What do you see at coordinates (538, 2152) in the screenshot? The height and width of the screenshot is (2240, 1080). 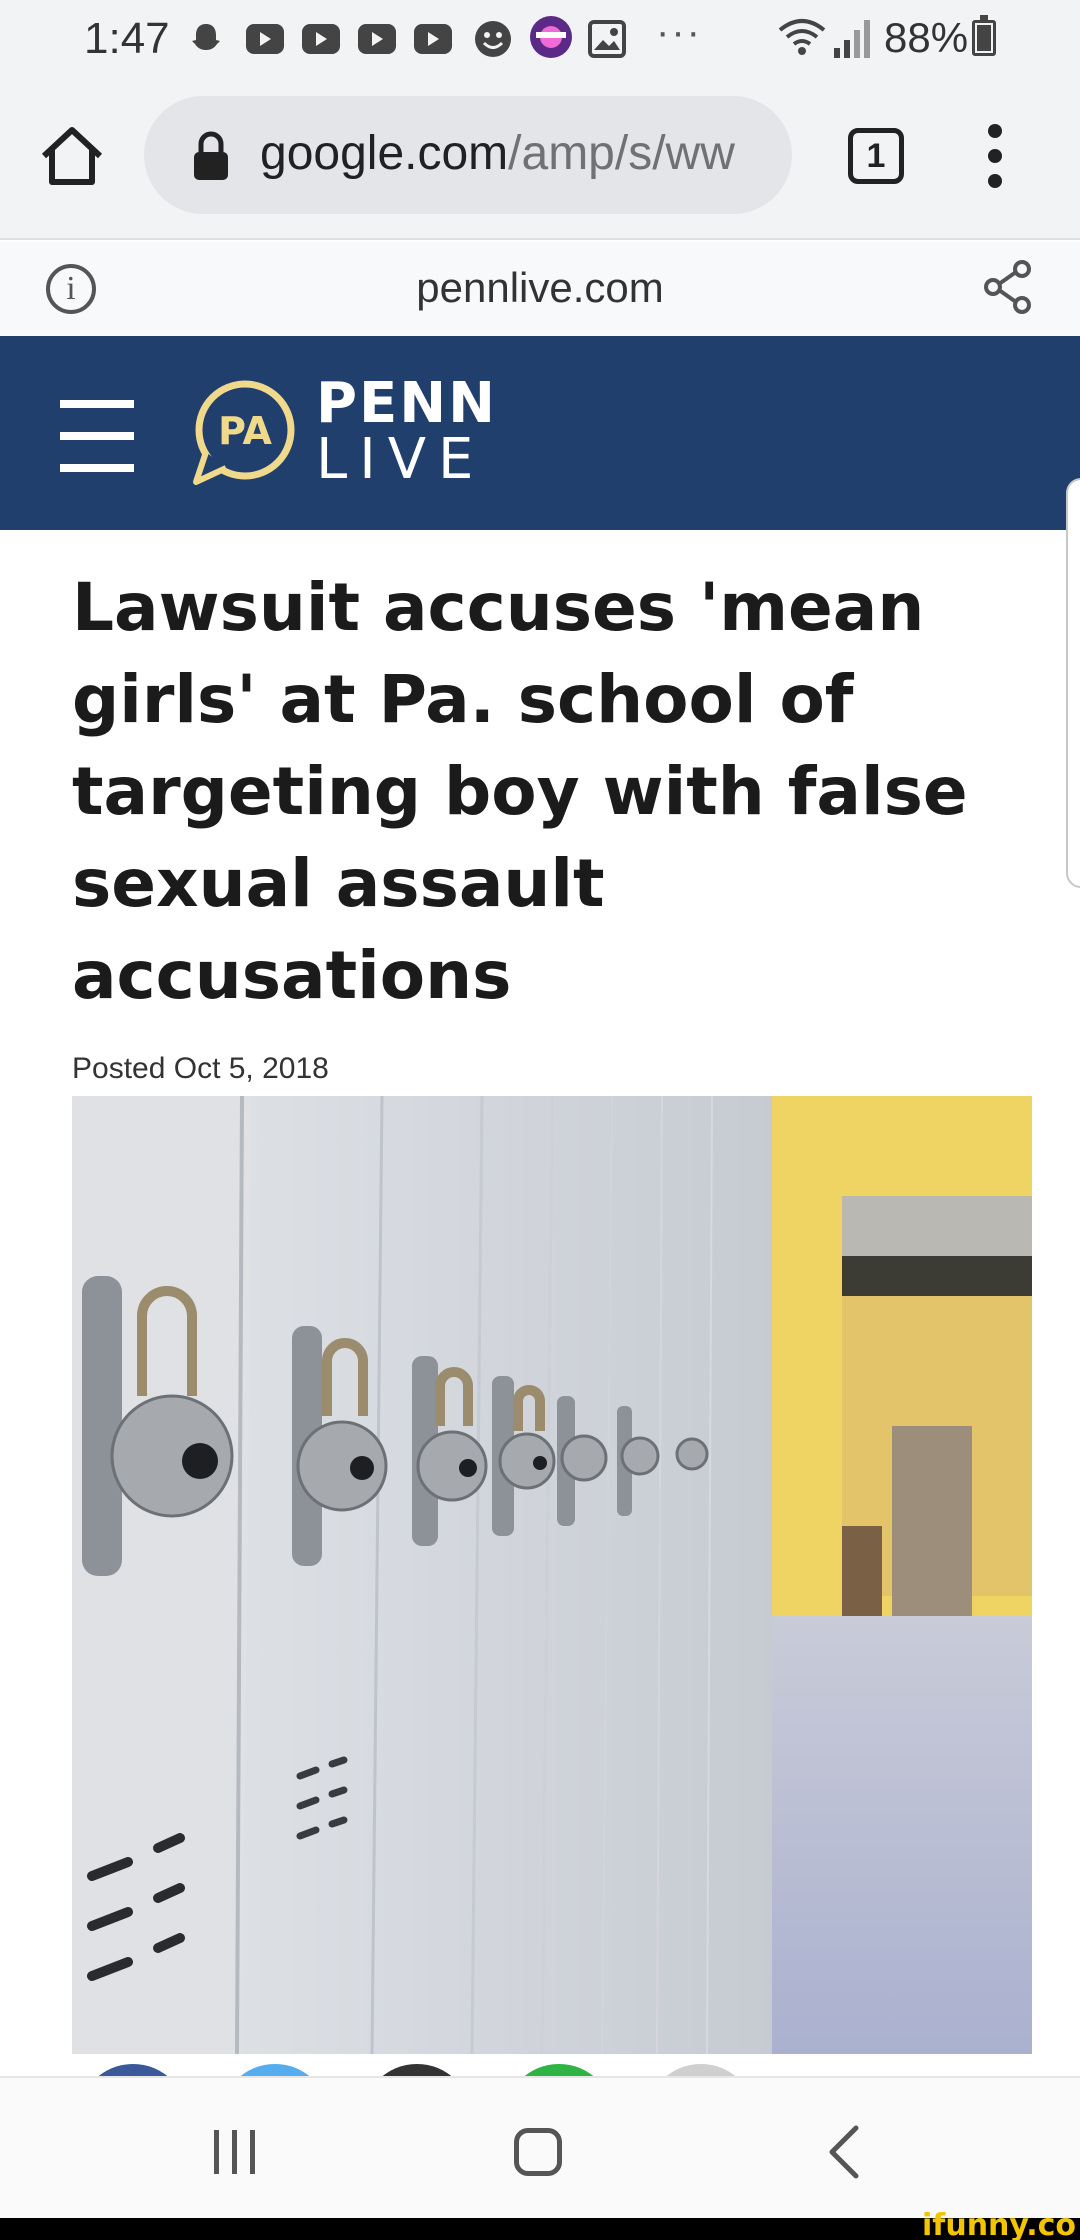 I see `home-button-icon` at bounding box center [538, 2152].